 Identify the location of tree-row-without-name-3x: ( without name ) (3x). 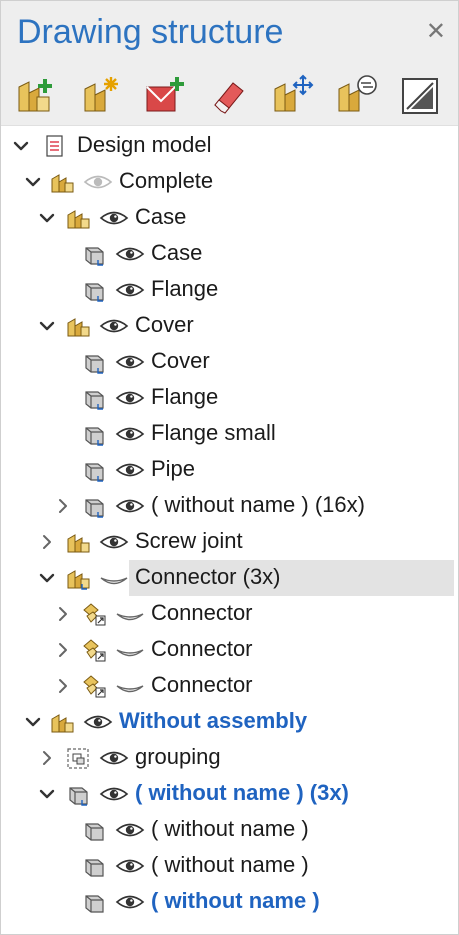
(229, 794).